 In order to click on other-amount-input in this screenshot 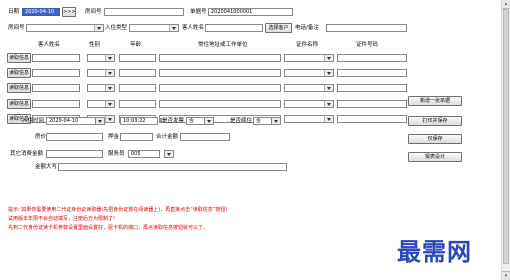, I will do `click(74, 154)`.